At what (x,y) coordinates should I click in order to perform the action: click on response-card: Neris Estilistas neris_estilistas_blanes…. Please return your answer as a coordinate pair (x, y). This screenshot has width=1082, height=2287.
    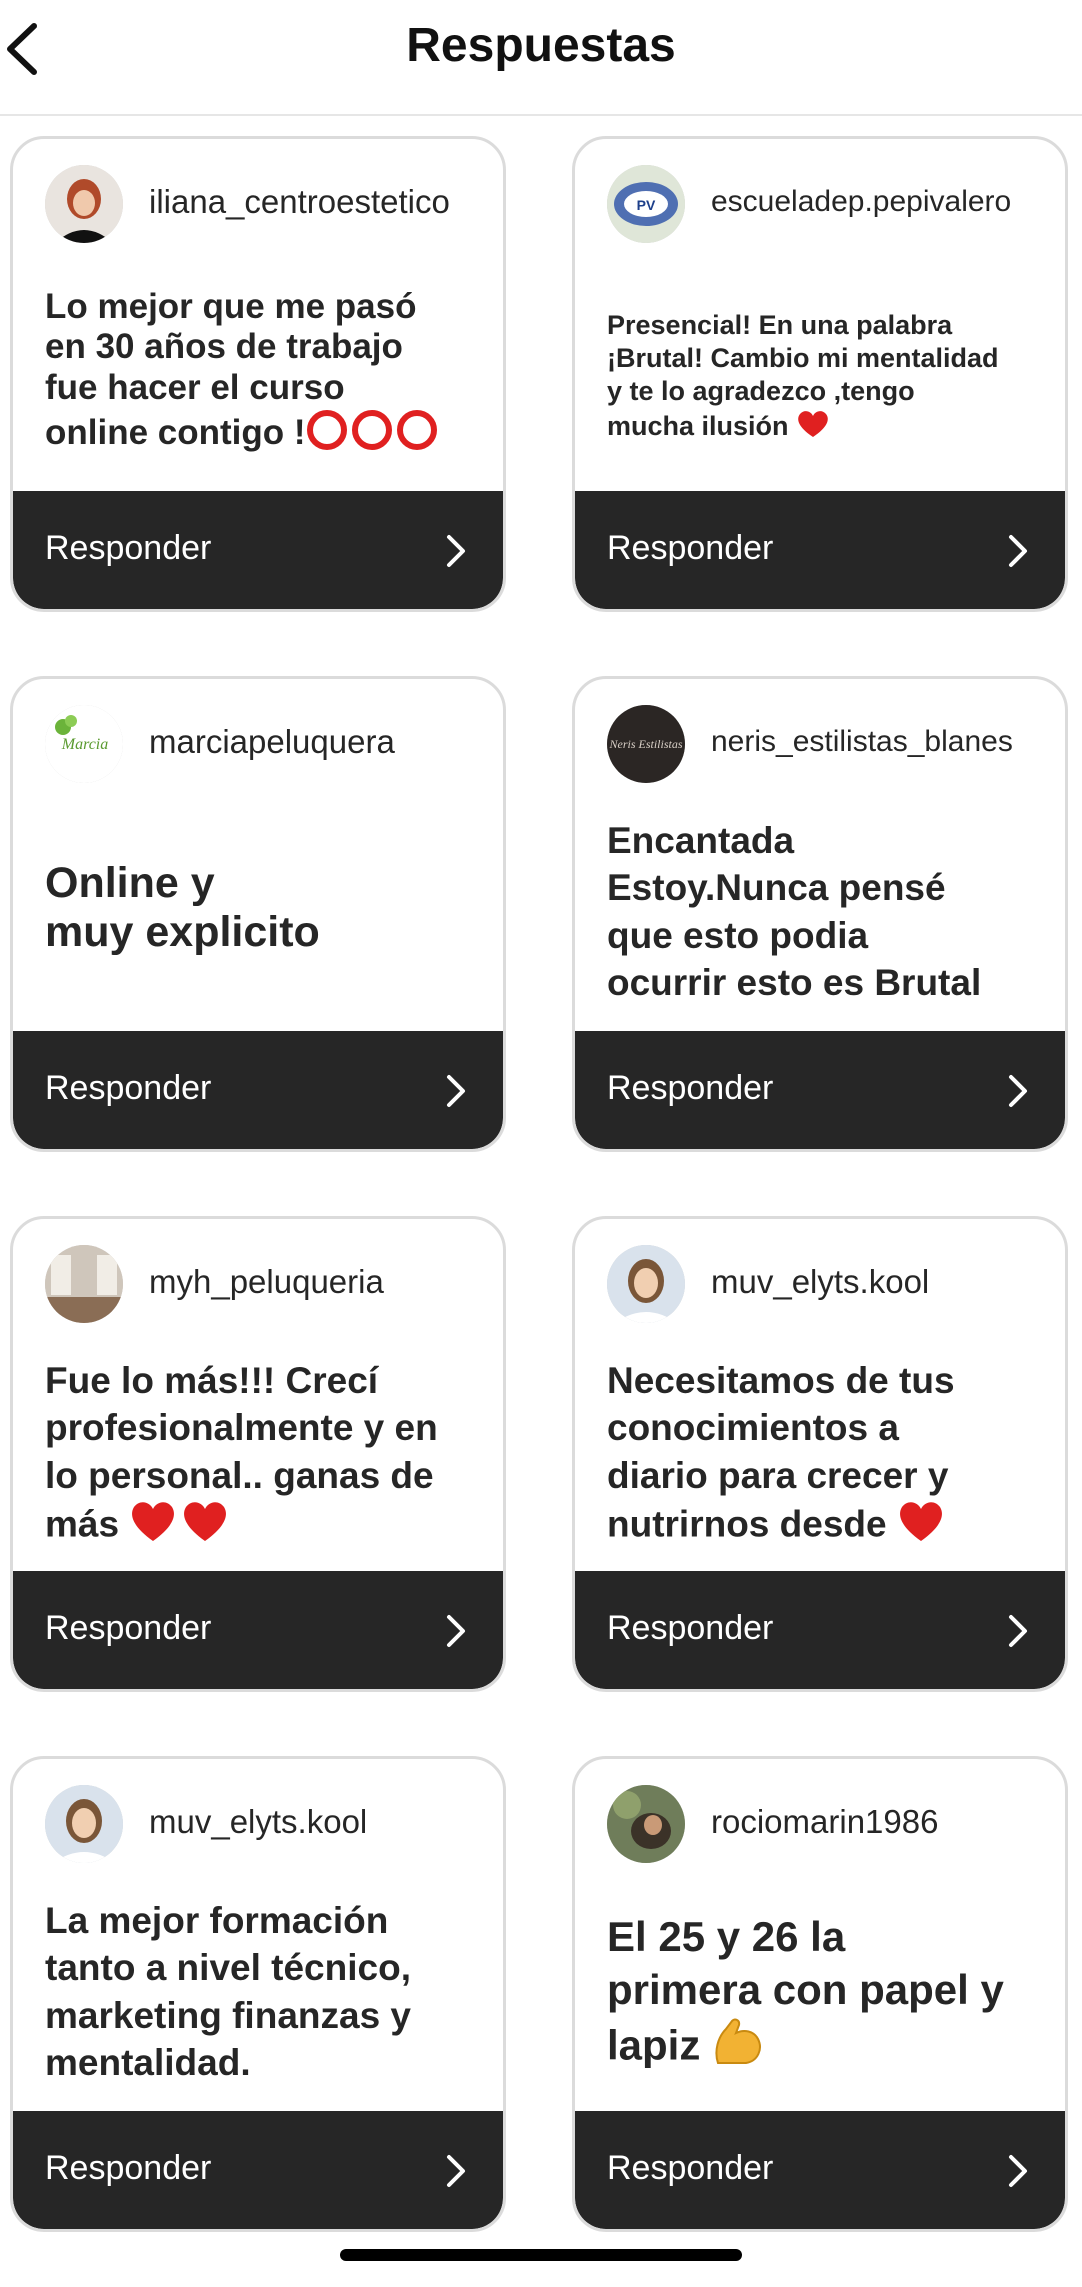
    Looking at the image, I should click on (820, 914).